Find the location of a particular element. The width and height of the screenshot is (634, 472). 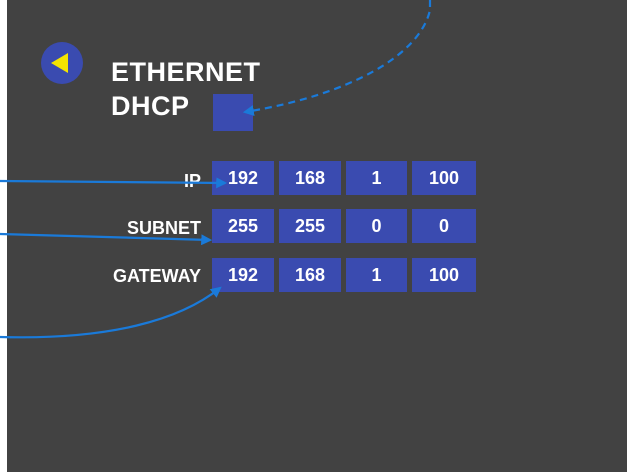

subnet-octet-3: 0 is located at coordinates (376, 226).